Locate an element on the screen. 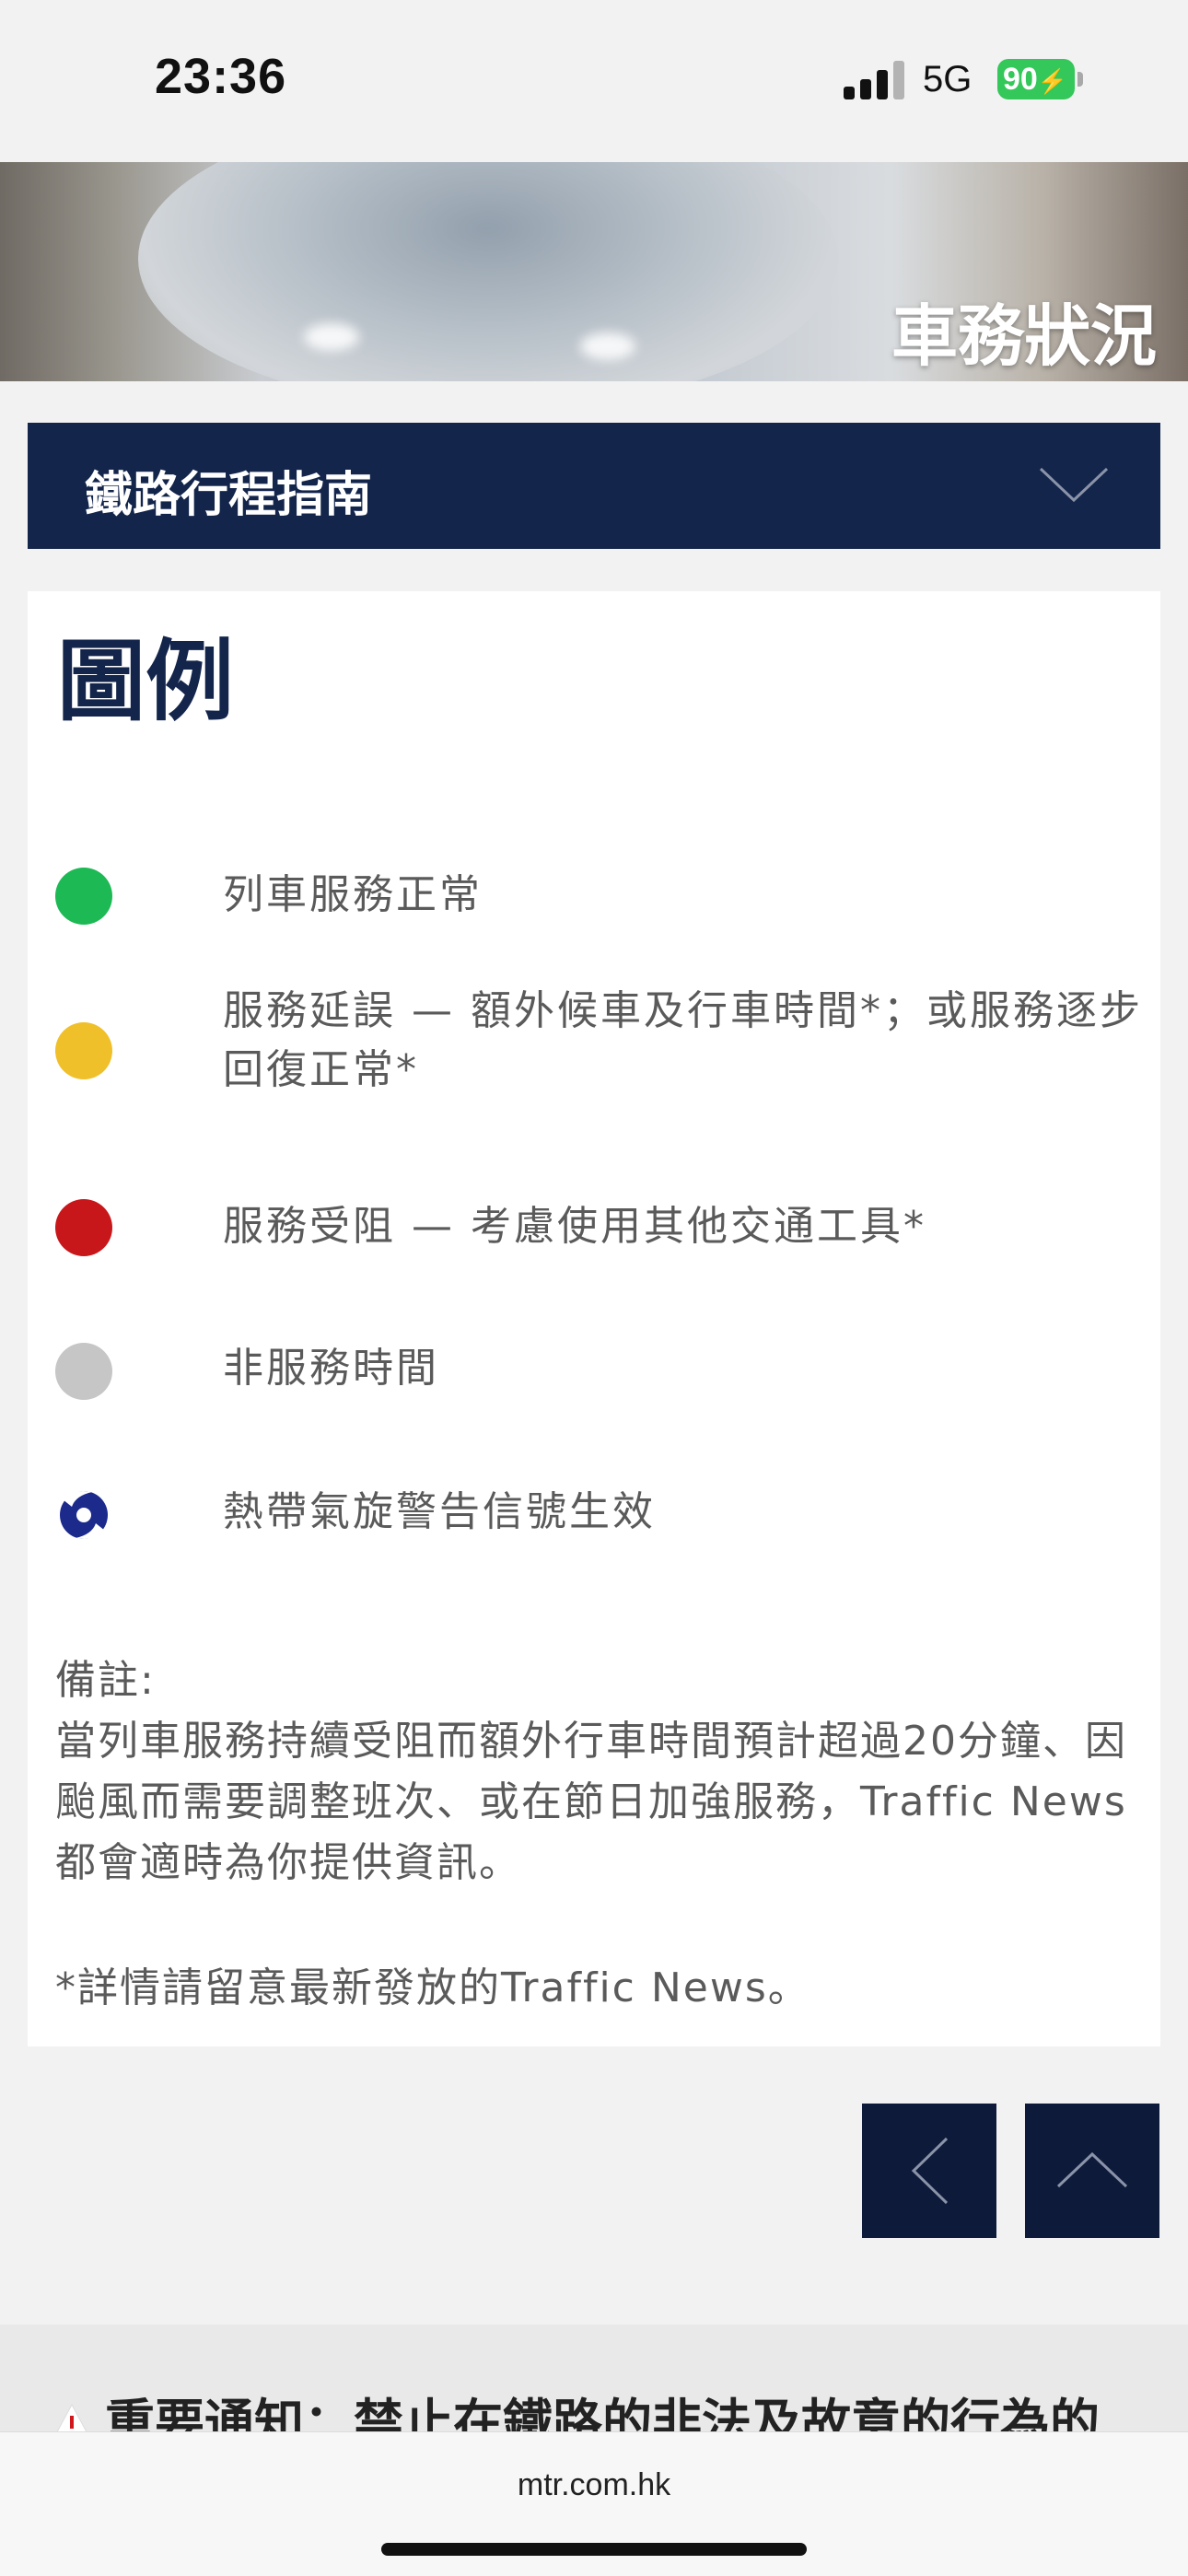 The image size is (1188, 2576). scroll-to-top-button is located at coordinates (1092, 2171).